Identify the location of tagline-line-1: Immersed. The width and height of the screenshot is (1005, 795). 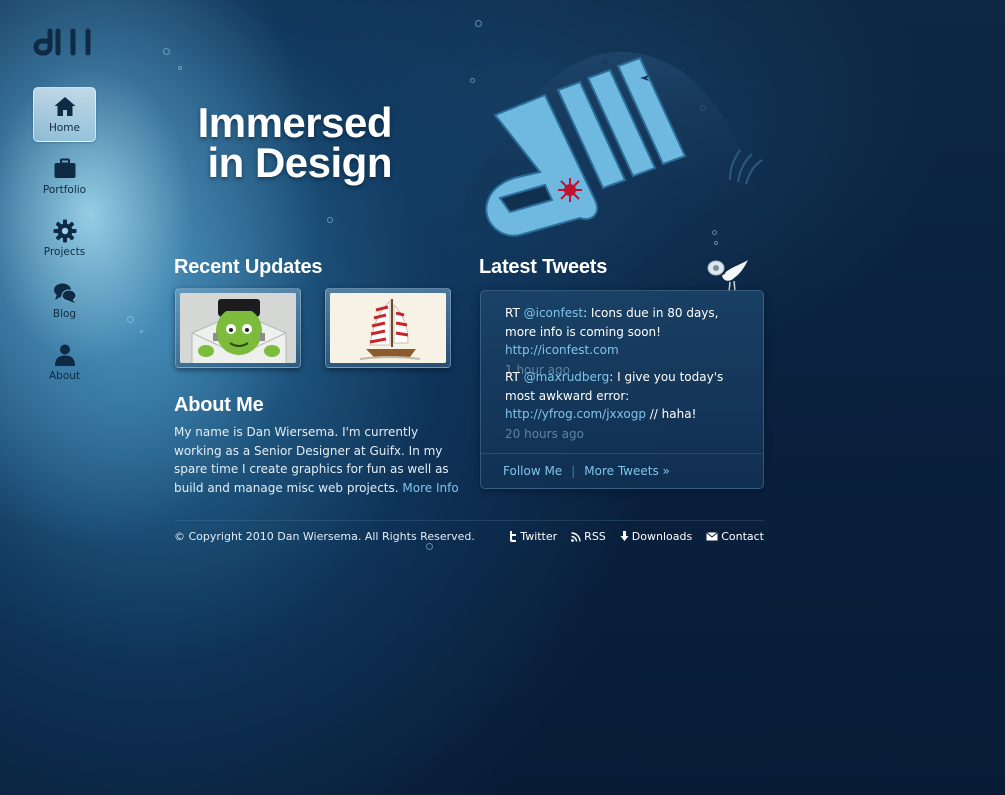
(295, 122).